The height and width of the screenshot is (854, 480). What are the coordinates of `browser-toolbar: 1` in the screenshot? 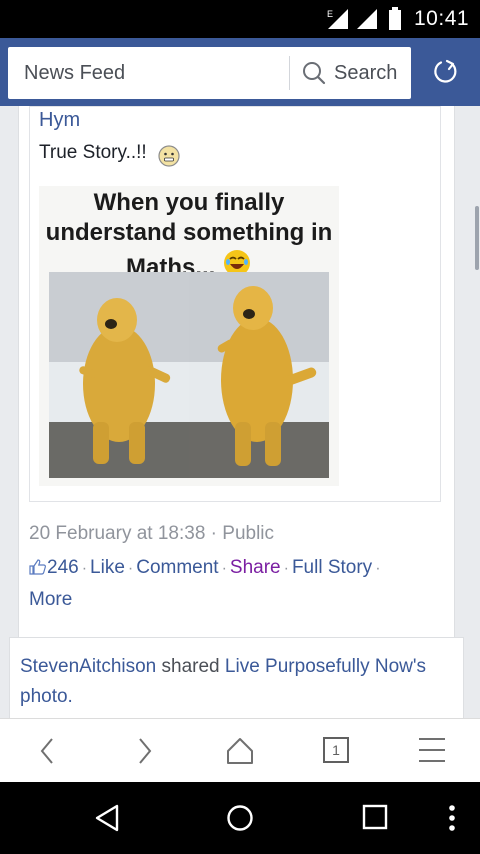 It's located at (240, 750).